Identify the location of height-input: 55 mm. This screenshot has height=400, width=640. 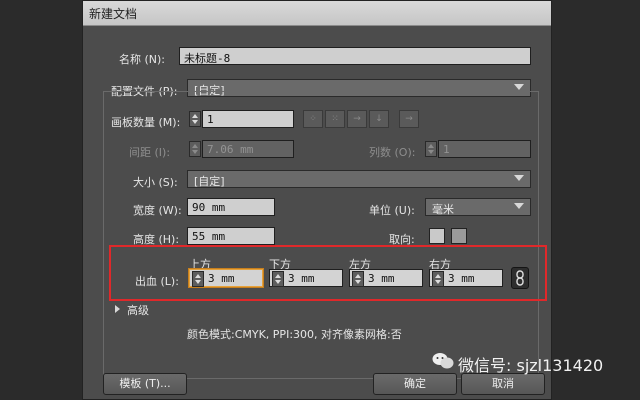
(231, 236).